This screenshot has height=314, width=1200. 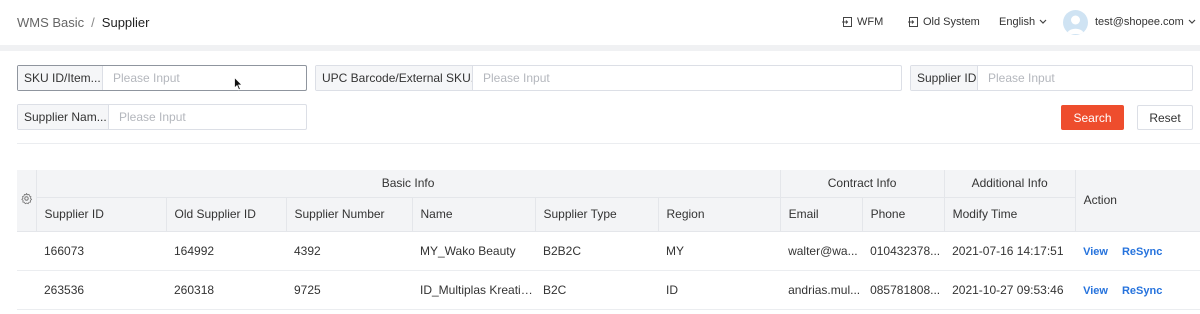 What do you see at coordinates (474, 214) in the screenshot?
I see `column-header: Name` at bounding box center [474, 214].